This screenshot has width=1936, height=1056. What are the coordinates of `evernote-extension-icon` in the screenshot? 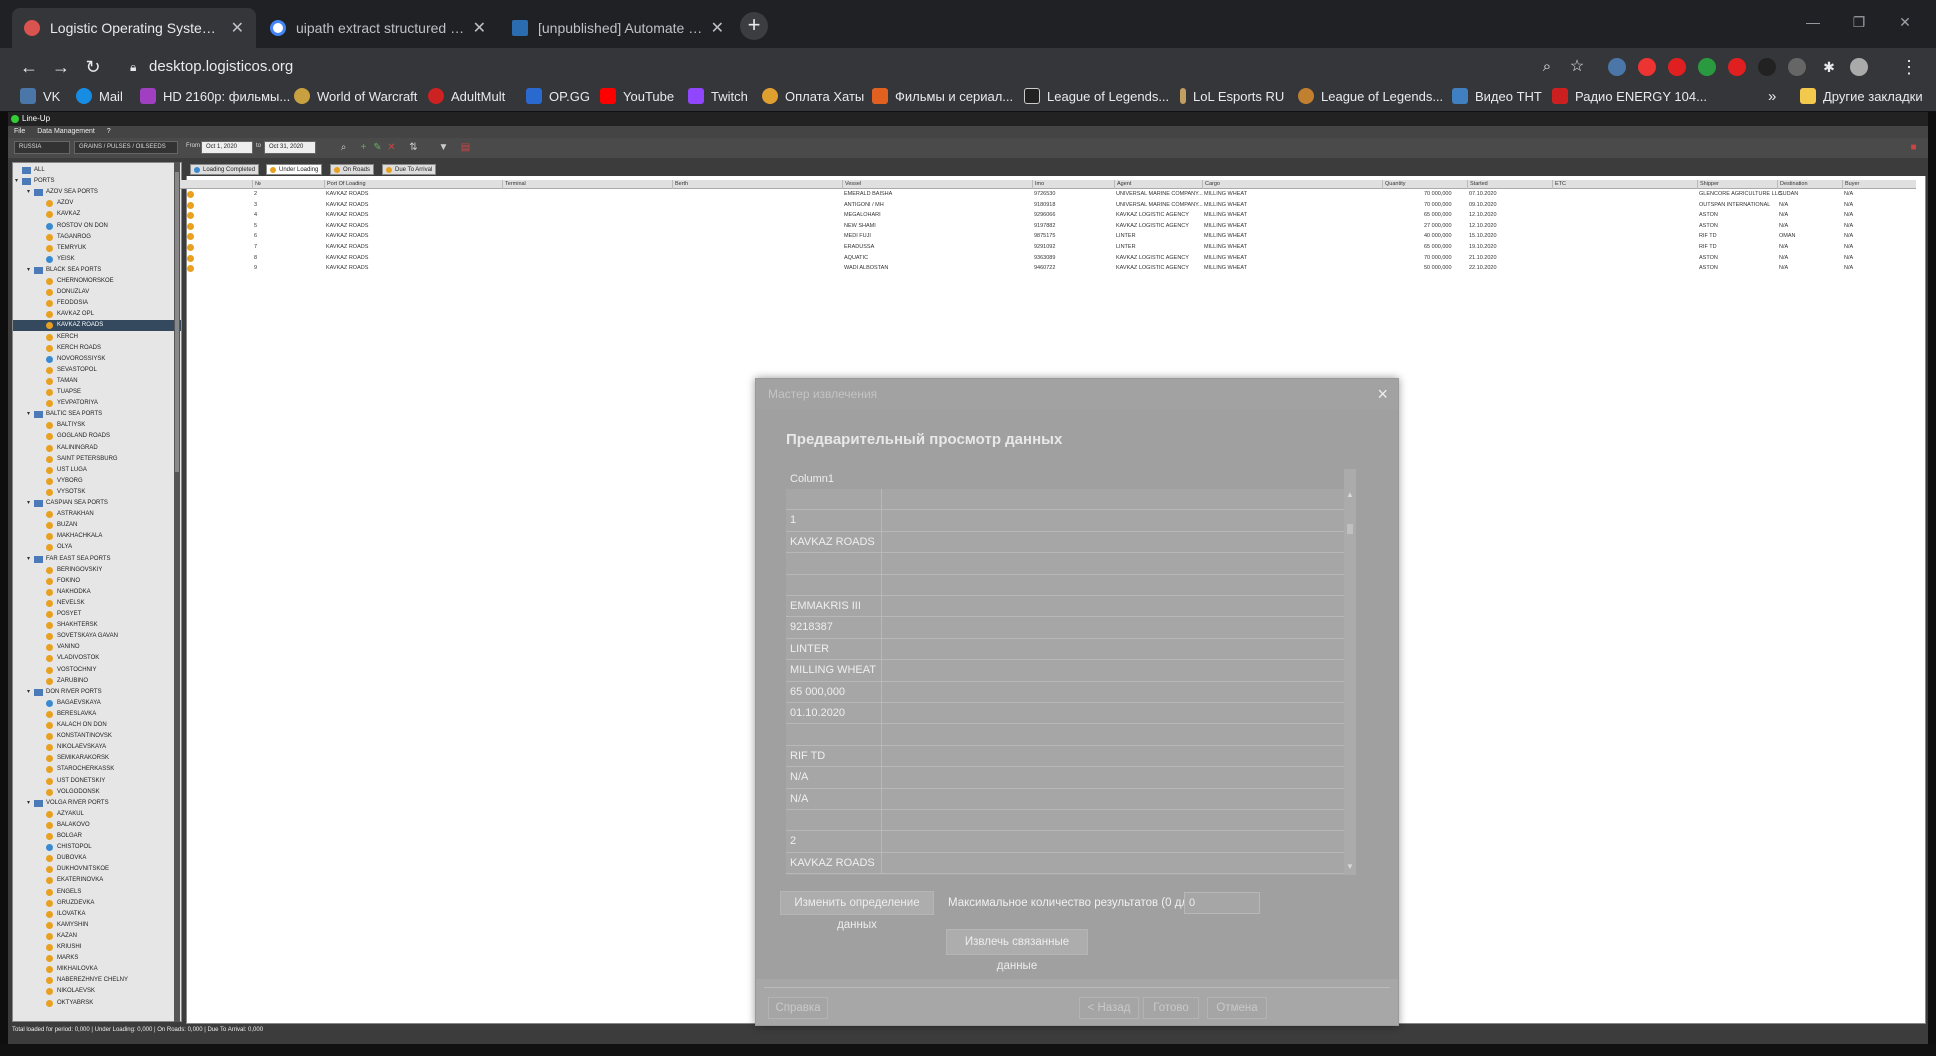 It's located at (1707, 67).